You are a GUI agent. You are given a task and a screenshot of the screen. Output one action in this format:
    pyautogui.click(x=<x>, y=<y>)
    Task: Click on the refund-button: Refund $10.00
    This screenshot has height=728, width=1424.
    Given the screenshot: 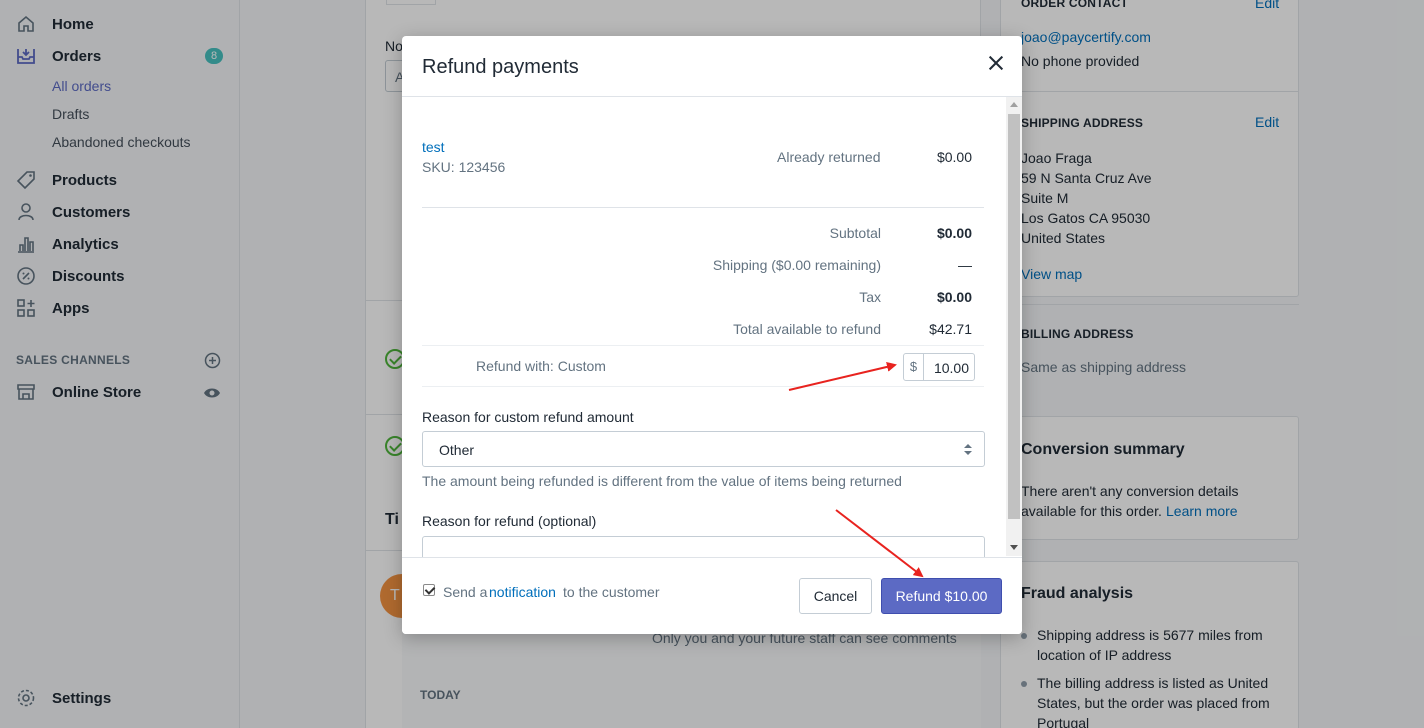 What is the action you would take?
    pyautogui.click(x=941, y=596)
    